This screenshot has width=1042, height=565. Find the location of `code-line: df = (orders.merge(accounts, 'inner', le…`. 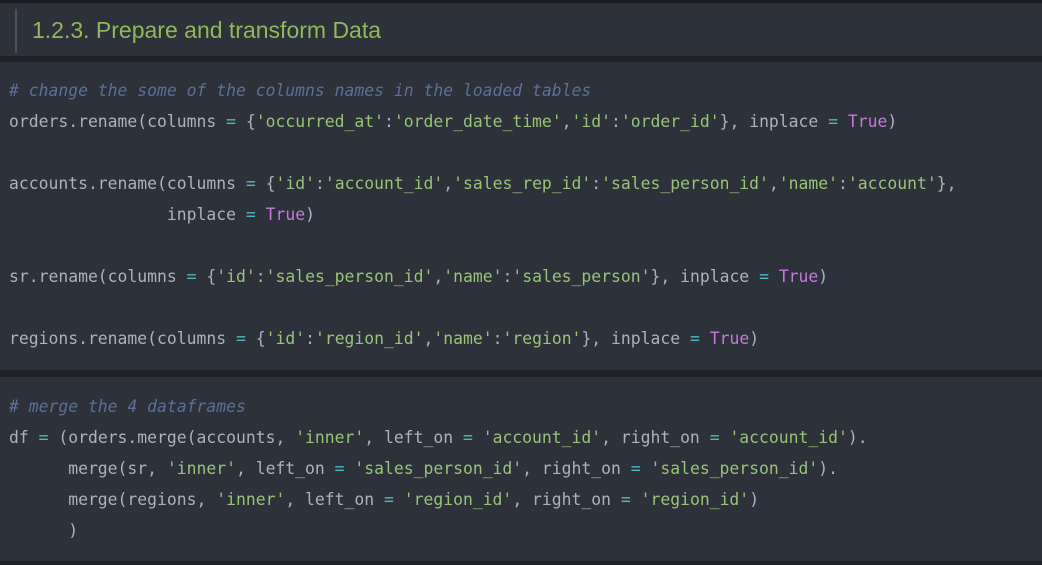

code-line: df = (orders.merge(accounts, 'inner', le… is located at coordinates (438, 437).